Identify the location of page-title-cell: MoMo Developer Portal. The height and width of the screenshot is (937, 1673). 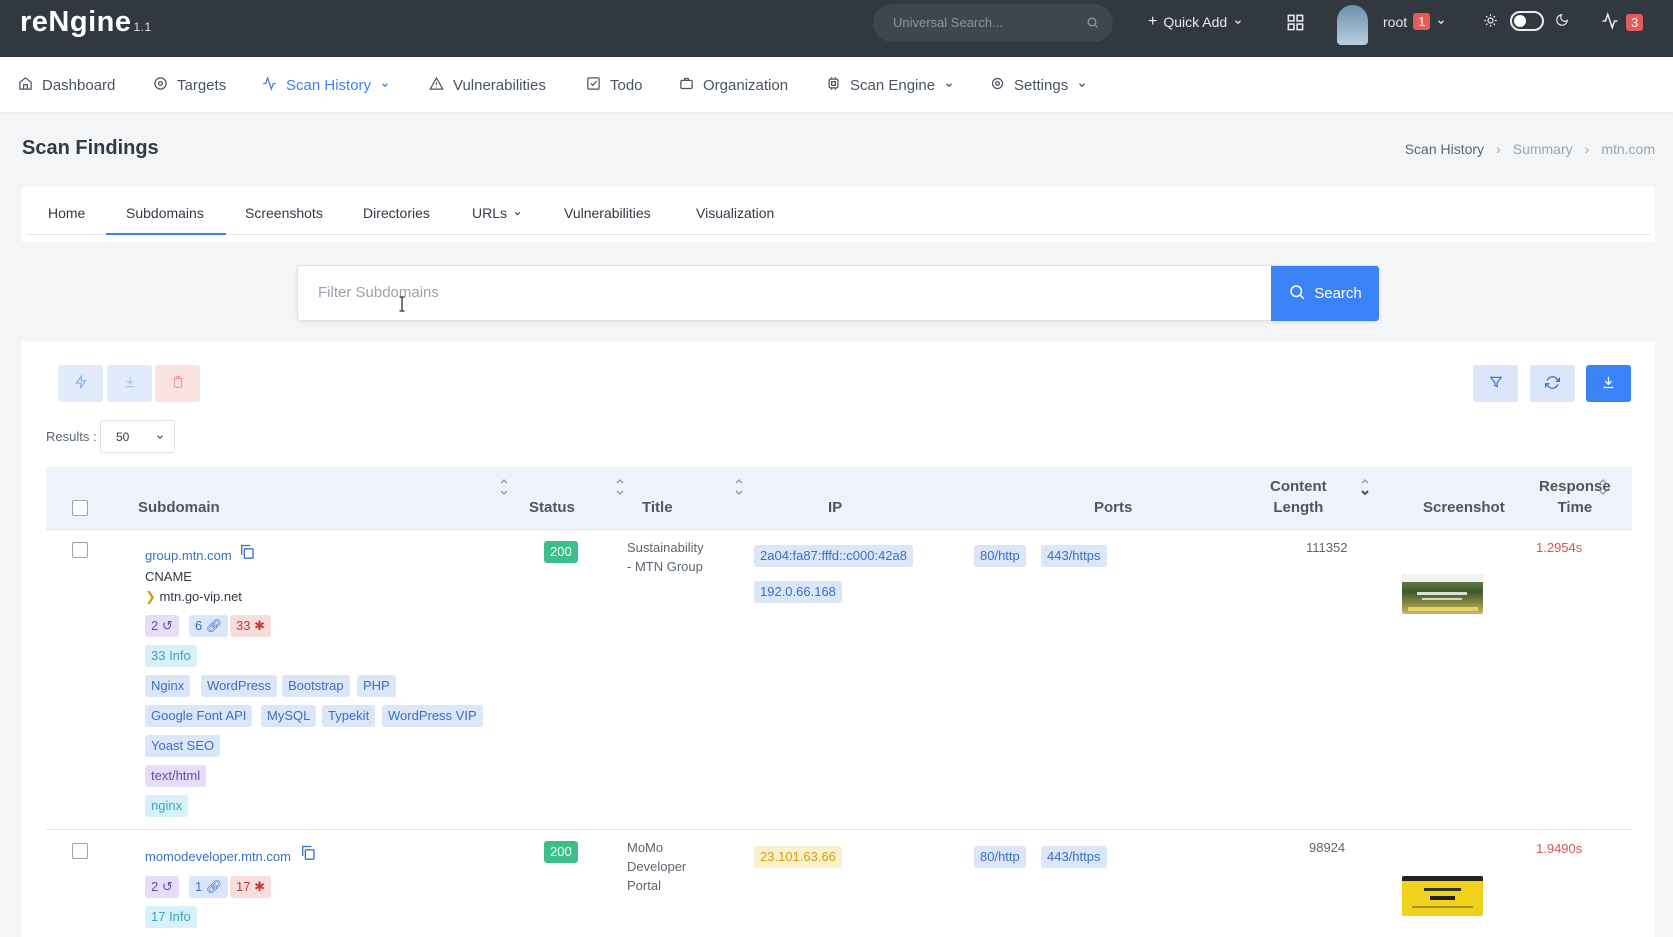
(657, 866).